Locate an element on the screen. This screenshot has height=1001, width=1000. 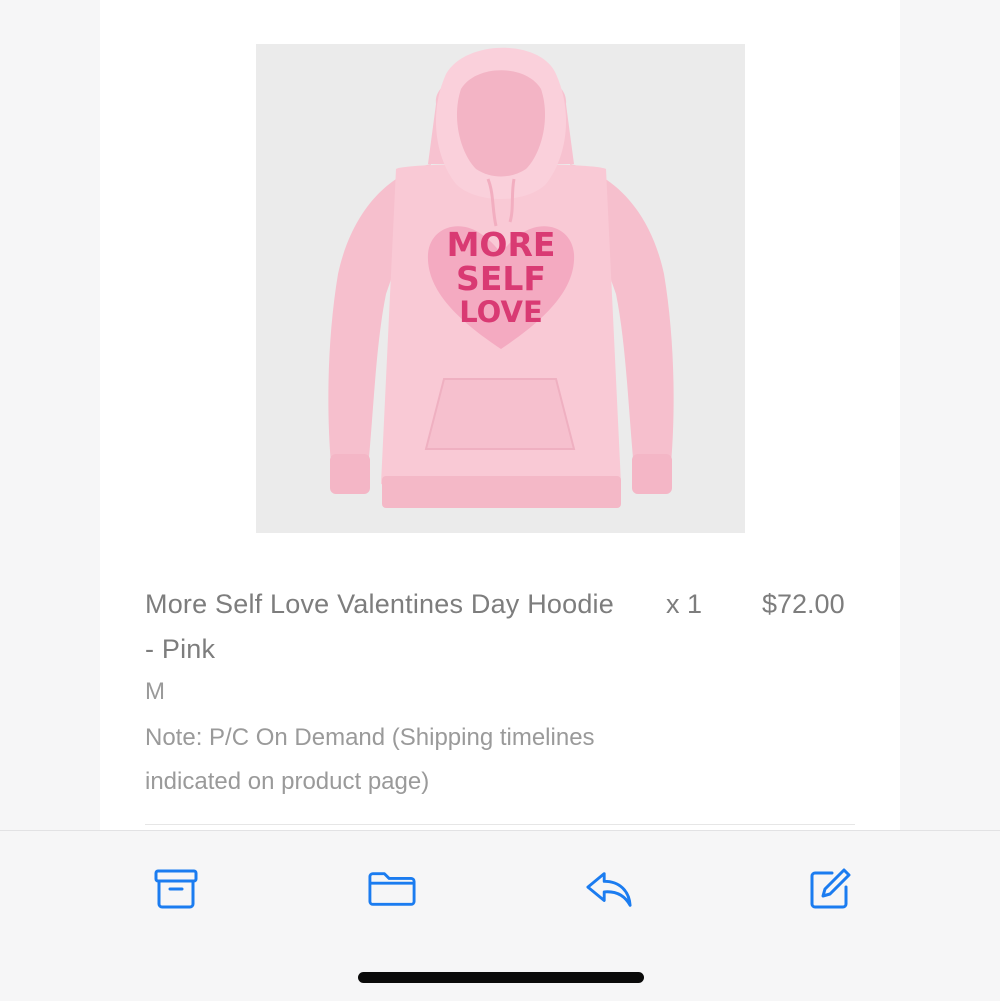
compose-icon is located at coordinates (830, 888).